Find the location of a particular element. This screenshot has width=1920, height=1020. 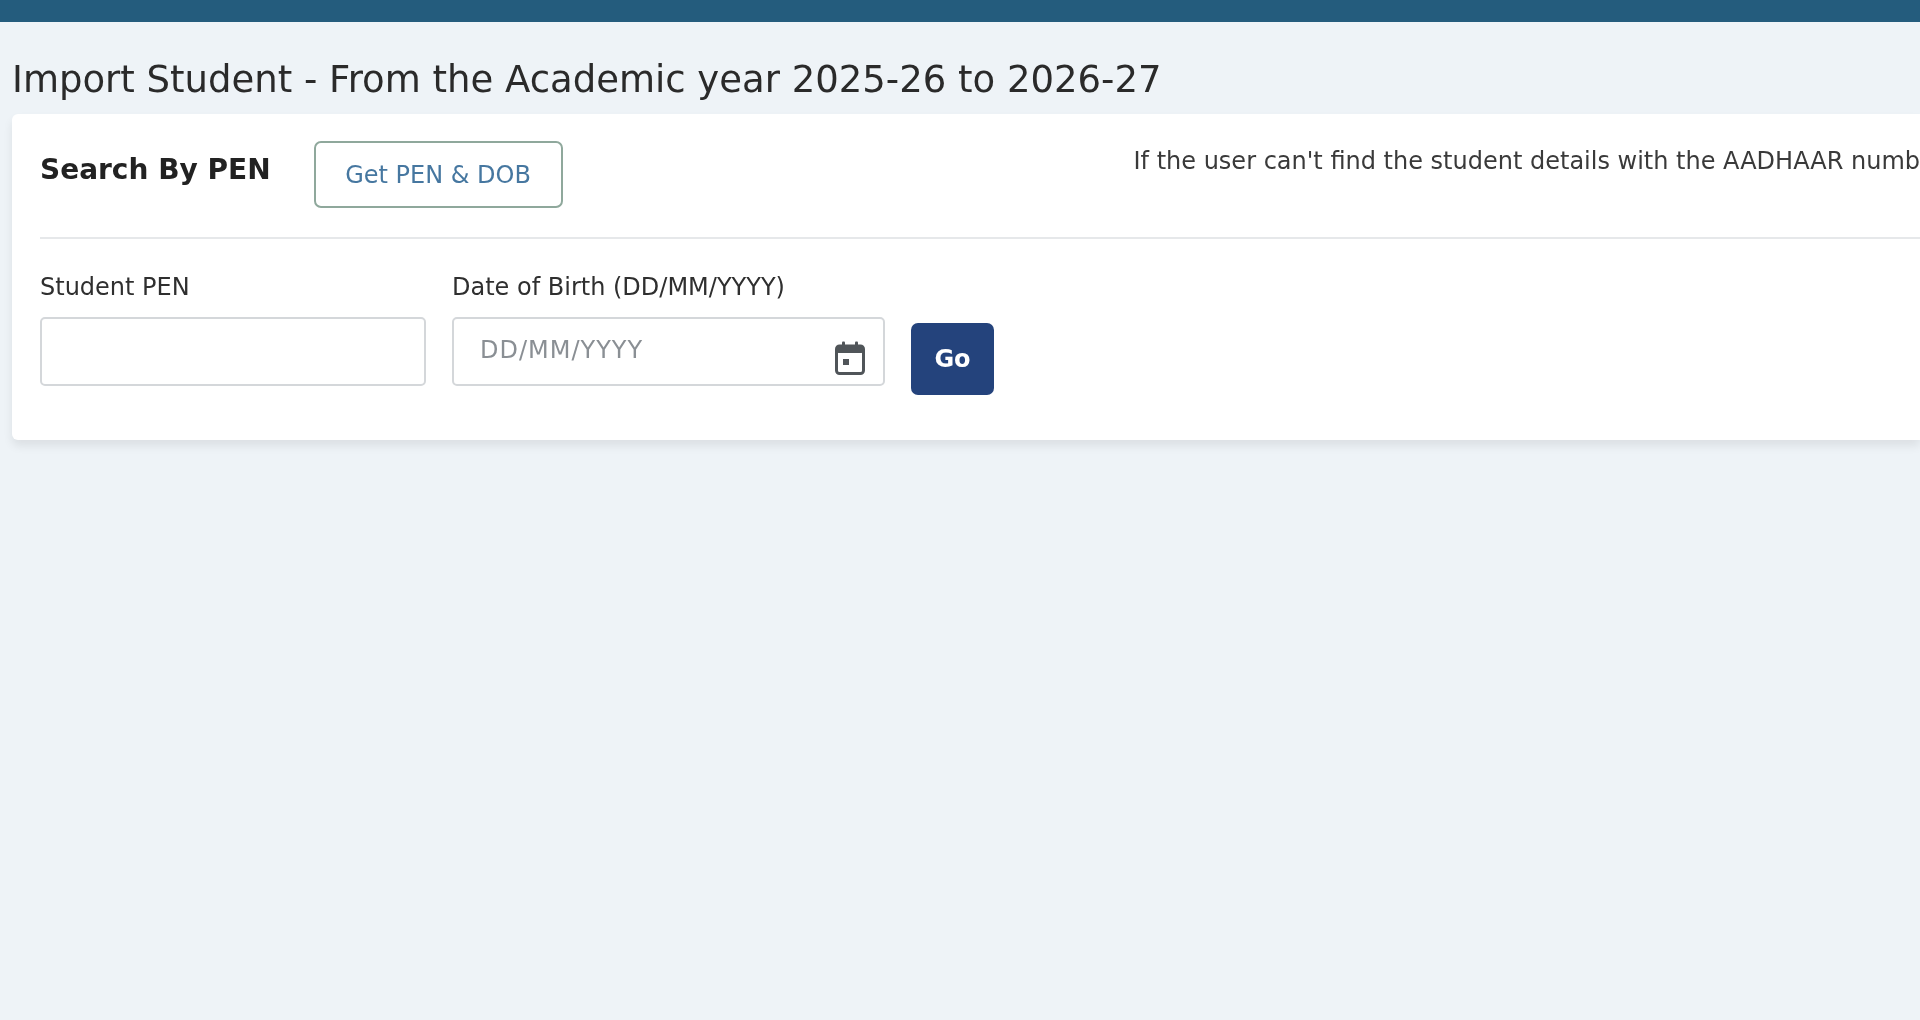

notice-text: If the user can't find the student details with the AADHAAR numb is located at coordinates (1526, 161).